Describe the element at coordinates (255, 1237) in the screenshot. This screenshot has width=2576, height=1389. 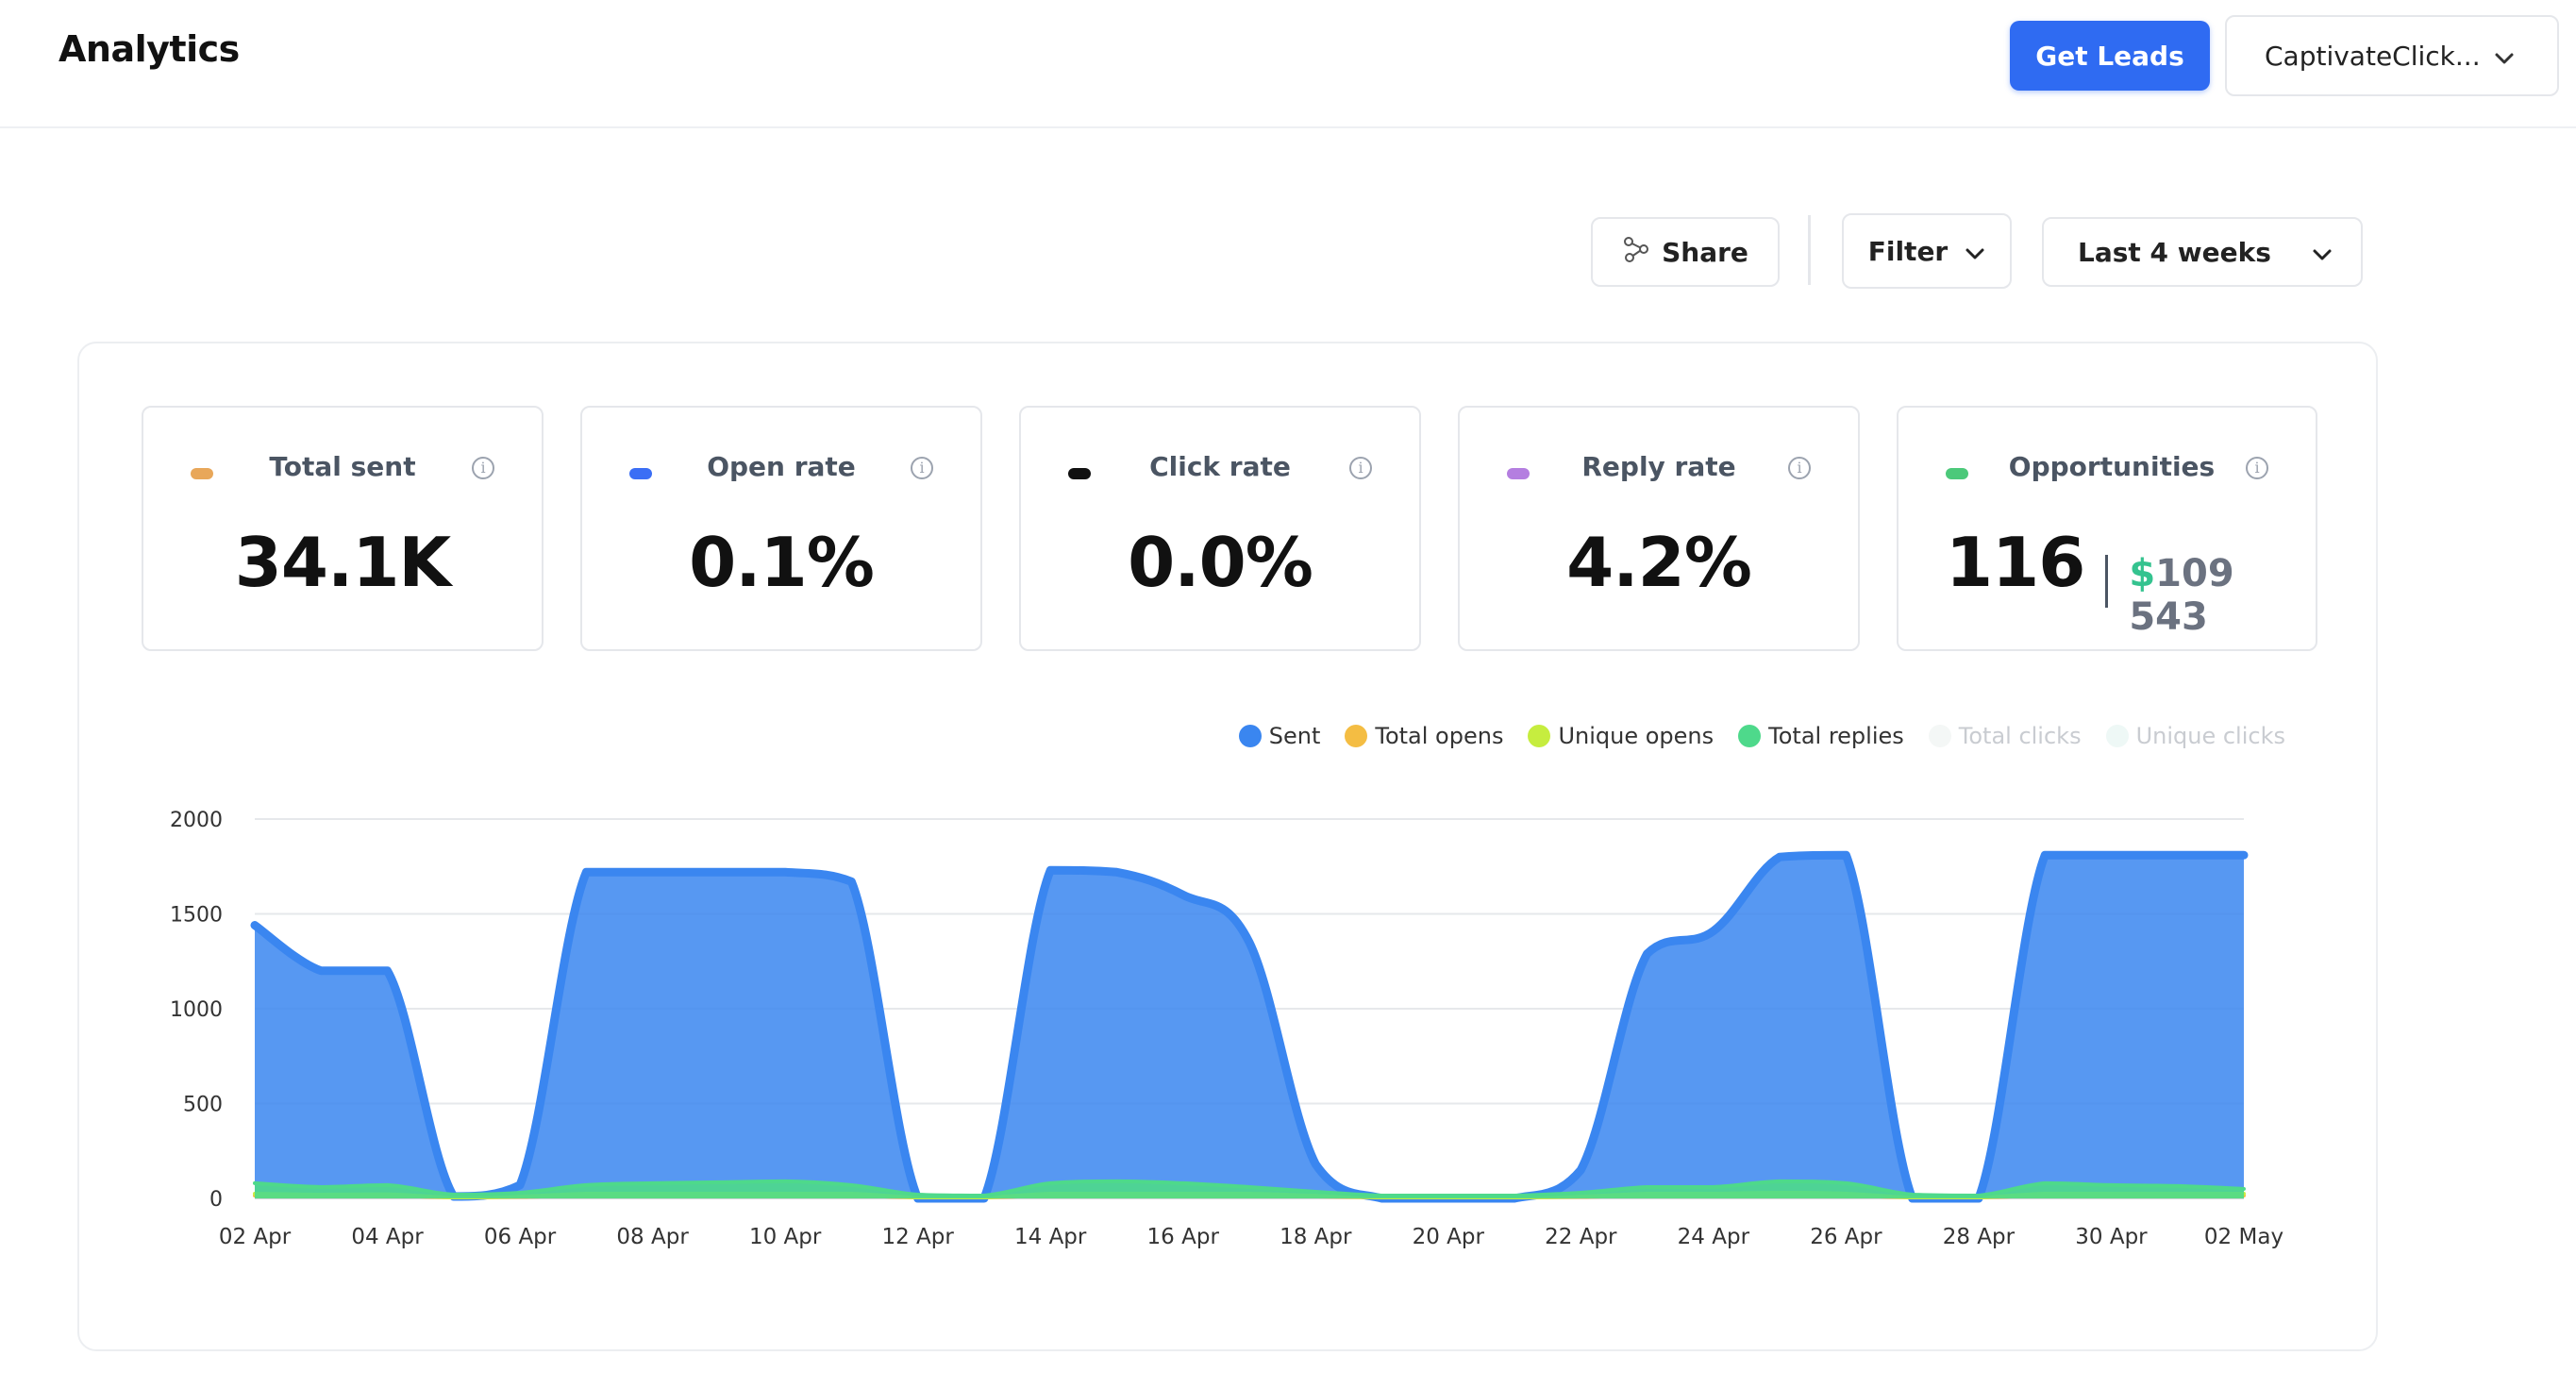
I see `x-tick-label: 02 Apr` at that location.